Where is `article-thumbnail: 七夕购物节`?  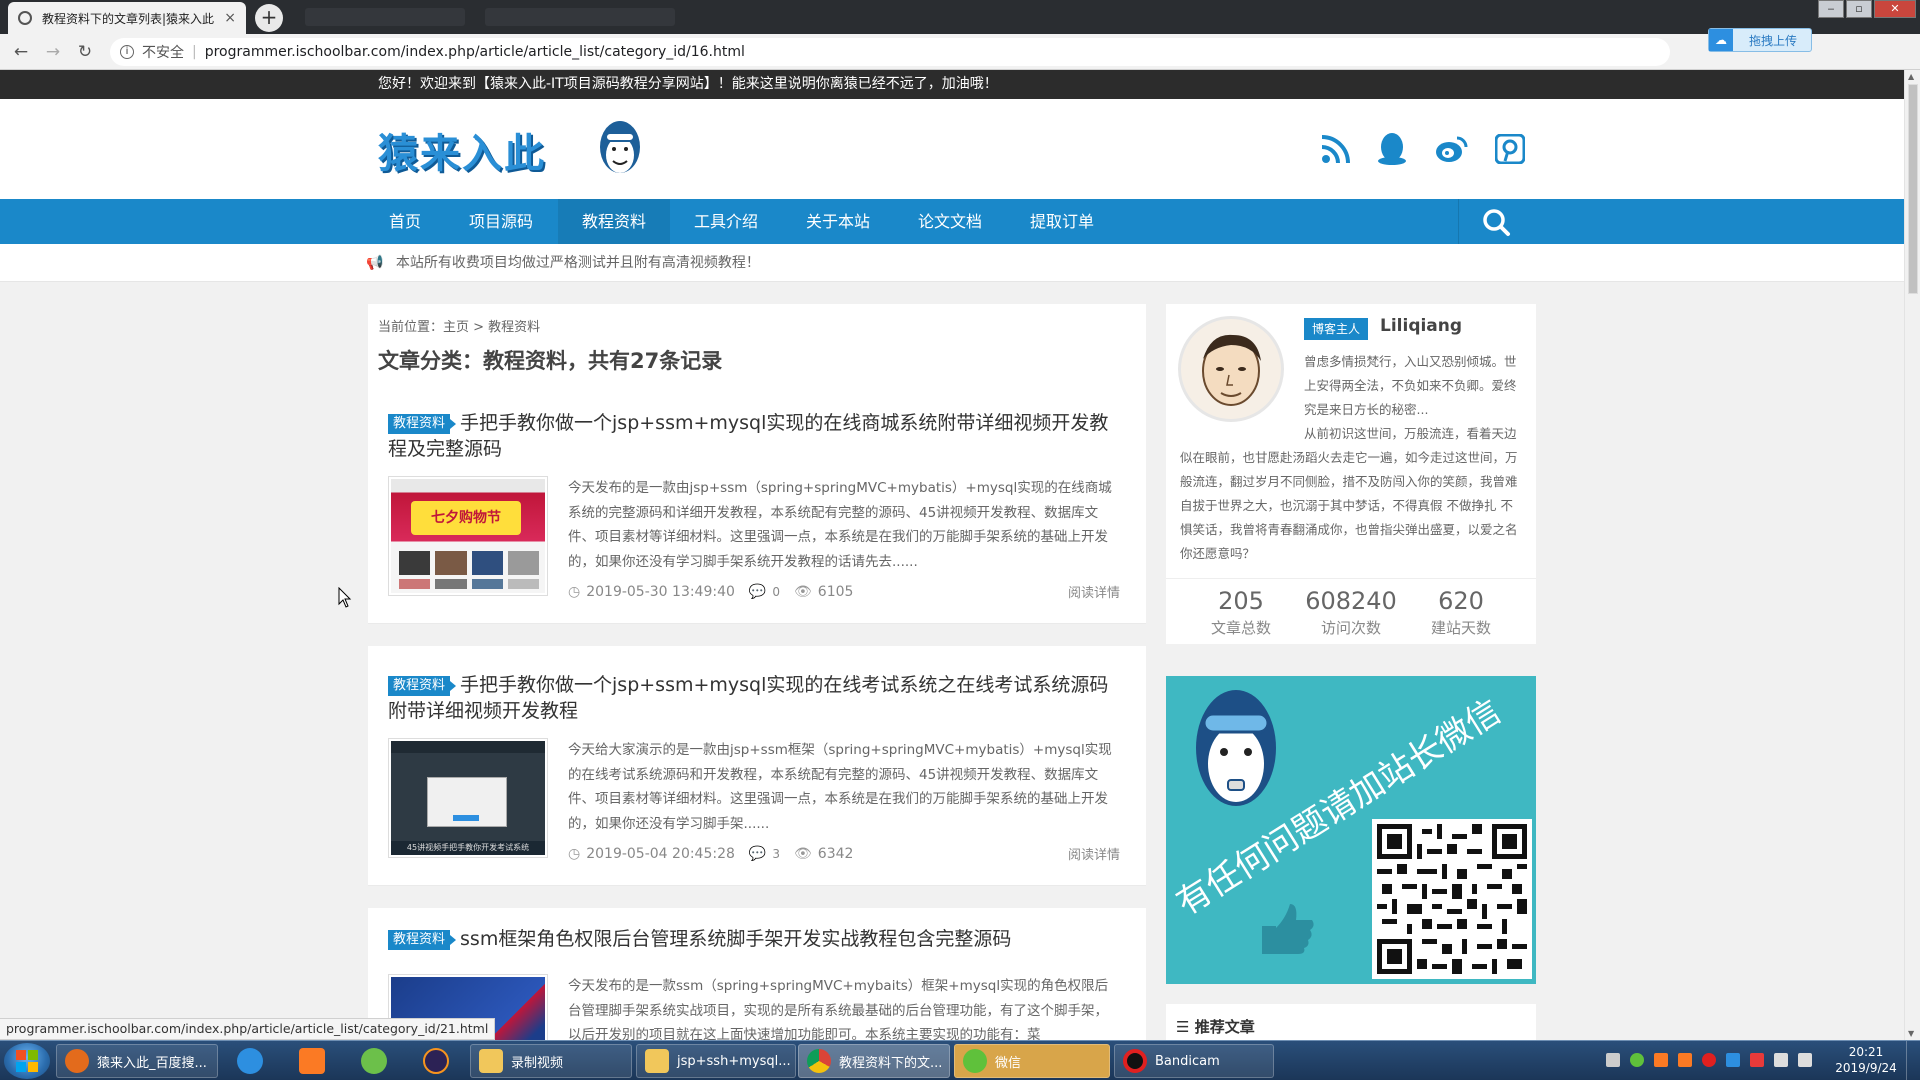
article-thumbnail: 七夕购物节 is located at coordinates (468, 536).